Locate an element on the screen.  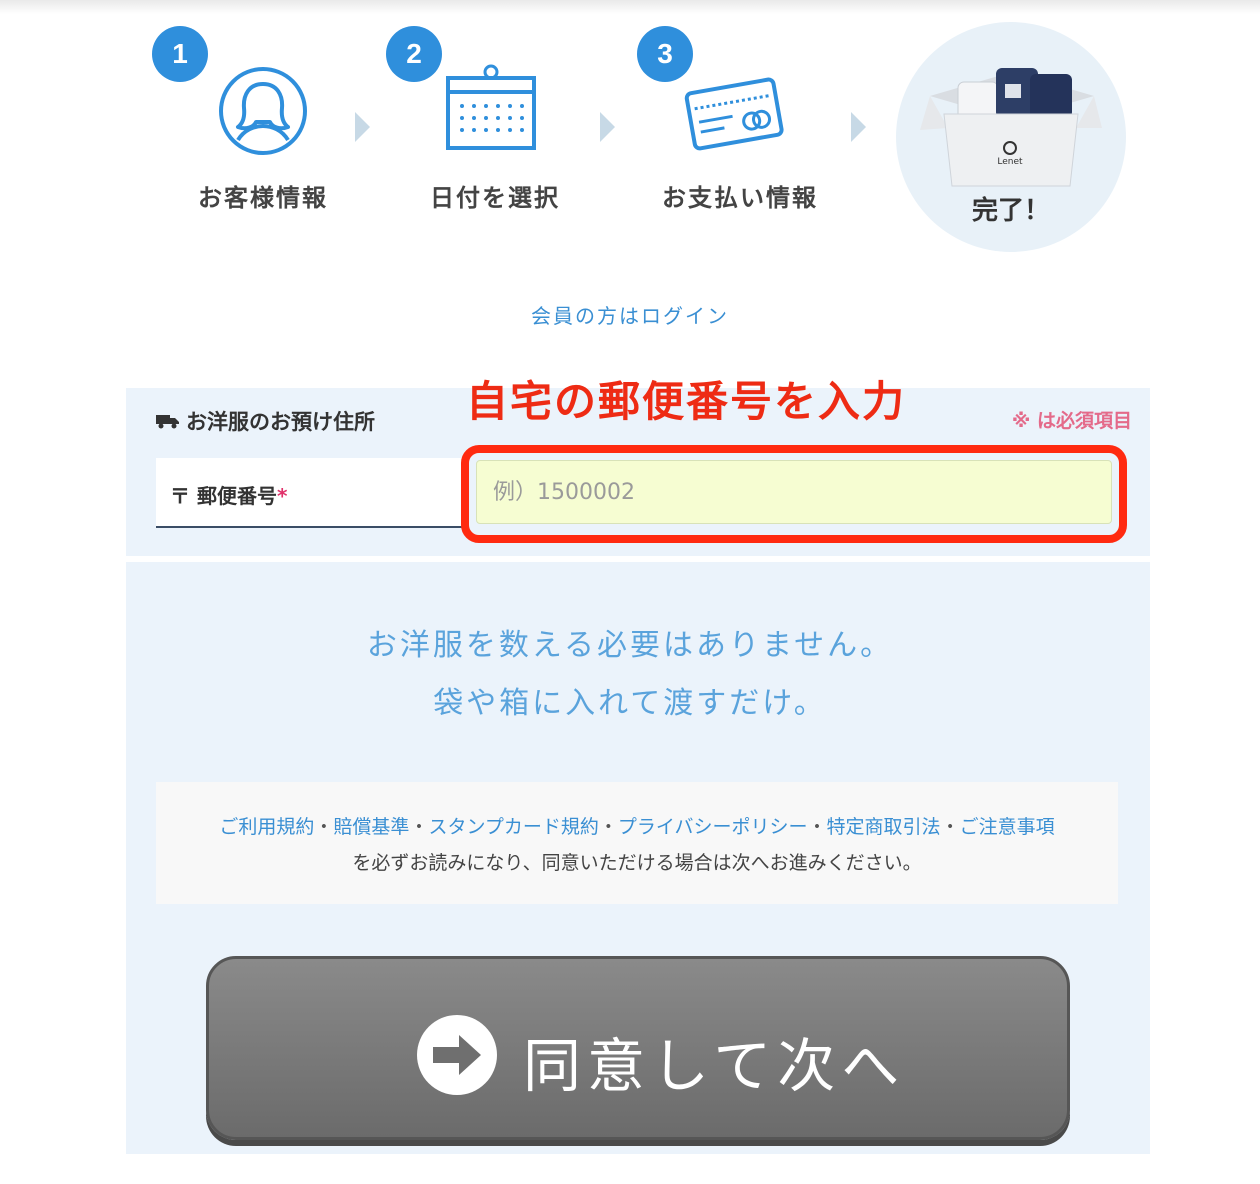
address-section-title: お洋服のお預け住所 is located at coordinates (265, 421).